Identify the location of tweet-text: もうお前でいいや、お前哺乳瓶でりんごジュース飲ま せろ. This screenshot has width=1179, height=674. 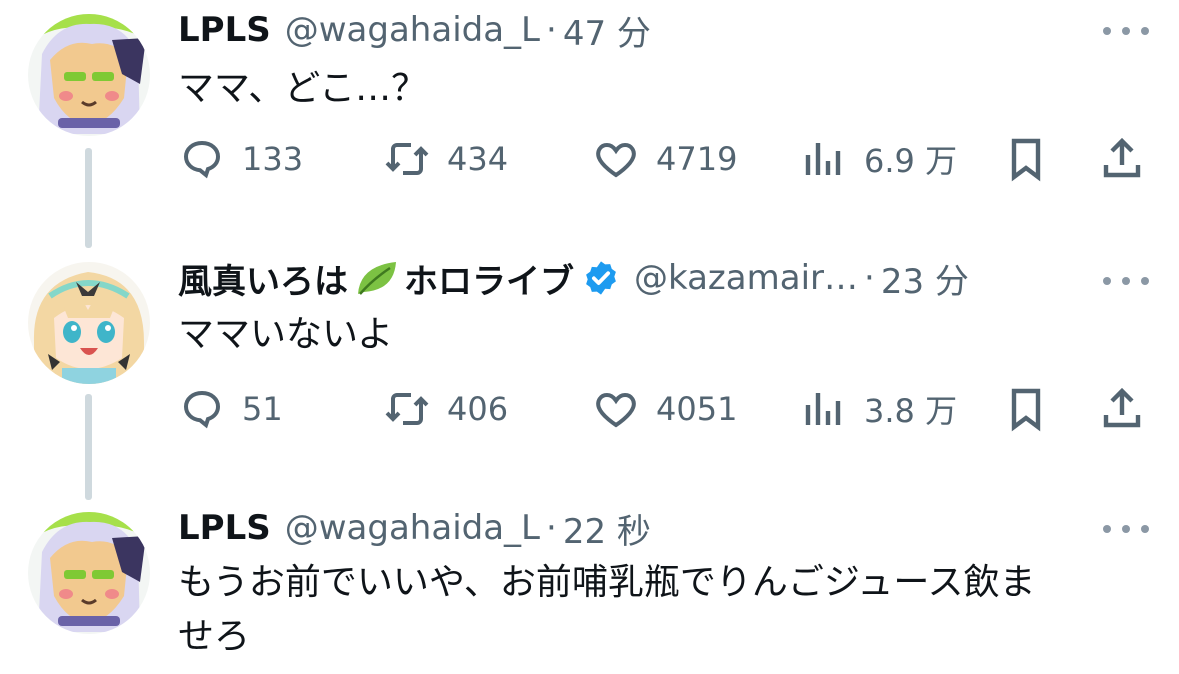
(658, 610).